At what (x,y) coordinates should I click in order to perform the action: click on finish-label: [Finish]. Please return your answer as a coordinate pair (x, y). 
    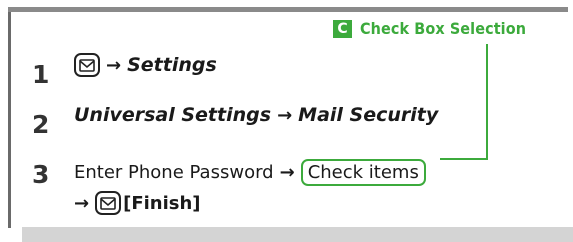
    Looking at the image, I should click on (162, 203).